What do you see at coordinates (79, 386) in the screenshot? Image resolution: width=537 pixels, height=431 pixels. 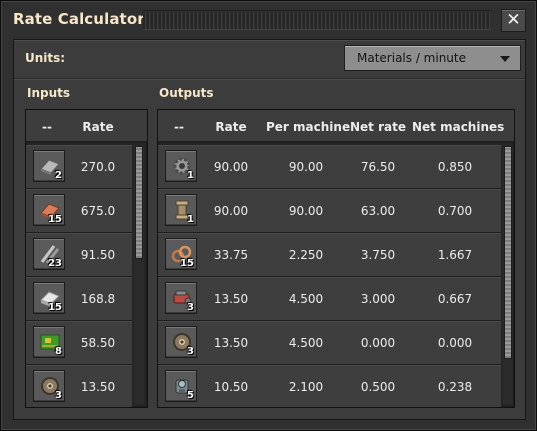 I see `table-row: 3 13.50` at bounding box center [79, 386].